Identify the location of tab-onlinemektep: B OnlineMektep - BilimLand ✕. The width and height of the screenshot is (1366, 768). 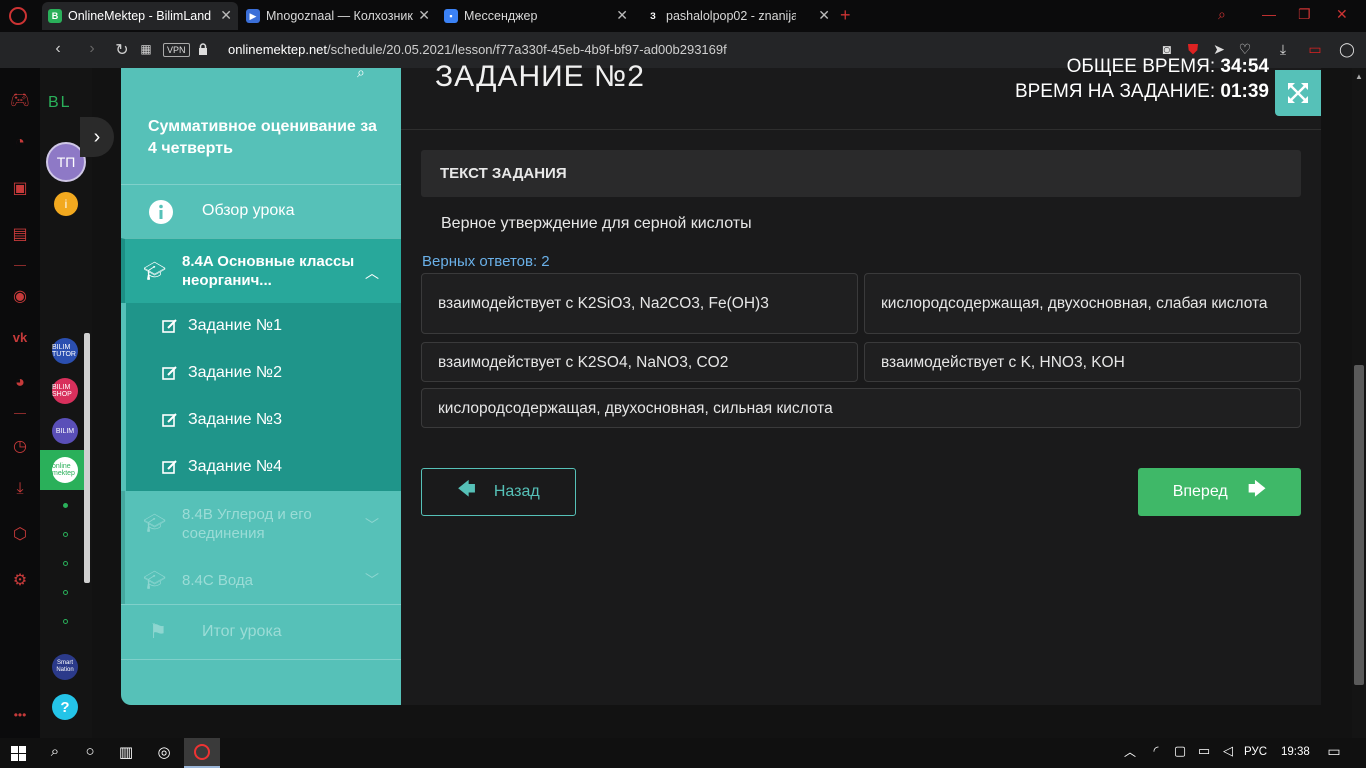
(140, 16).